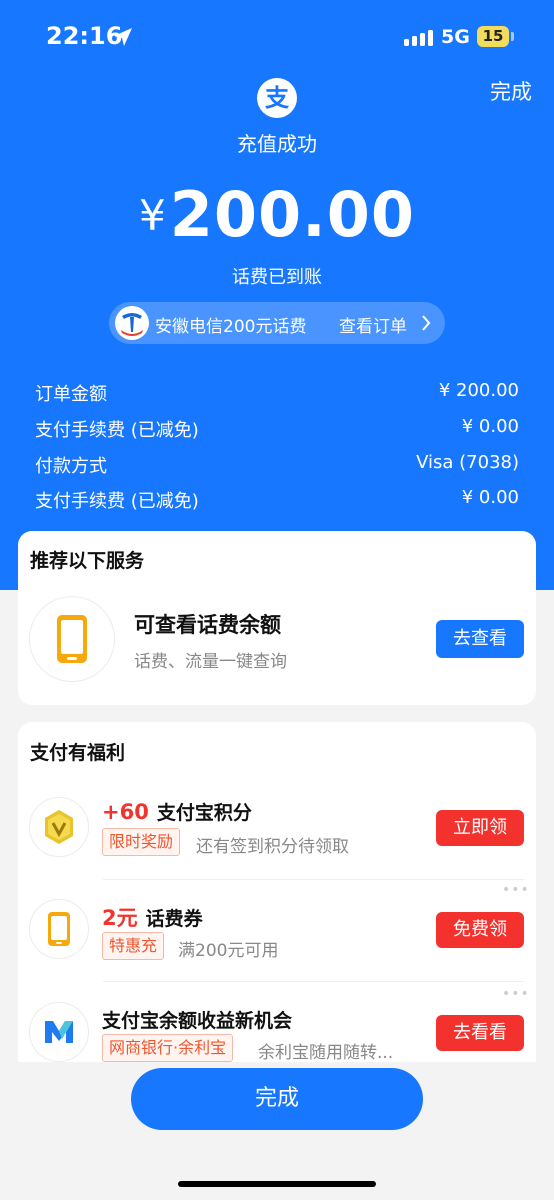  I want to click on alipay-logo-icon: 支, so click(277, 98).